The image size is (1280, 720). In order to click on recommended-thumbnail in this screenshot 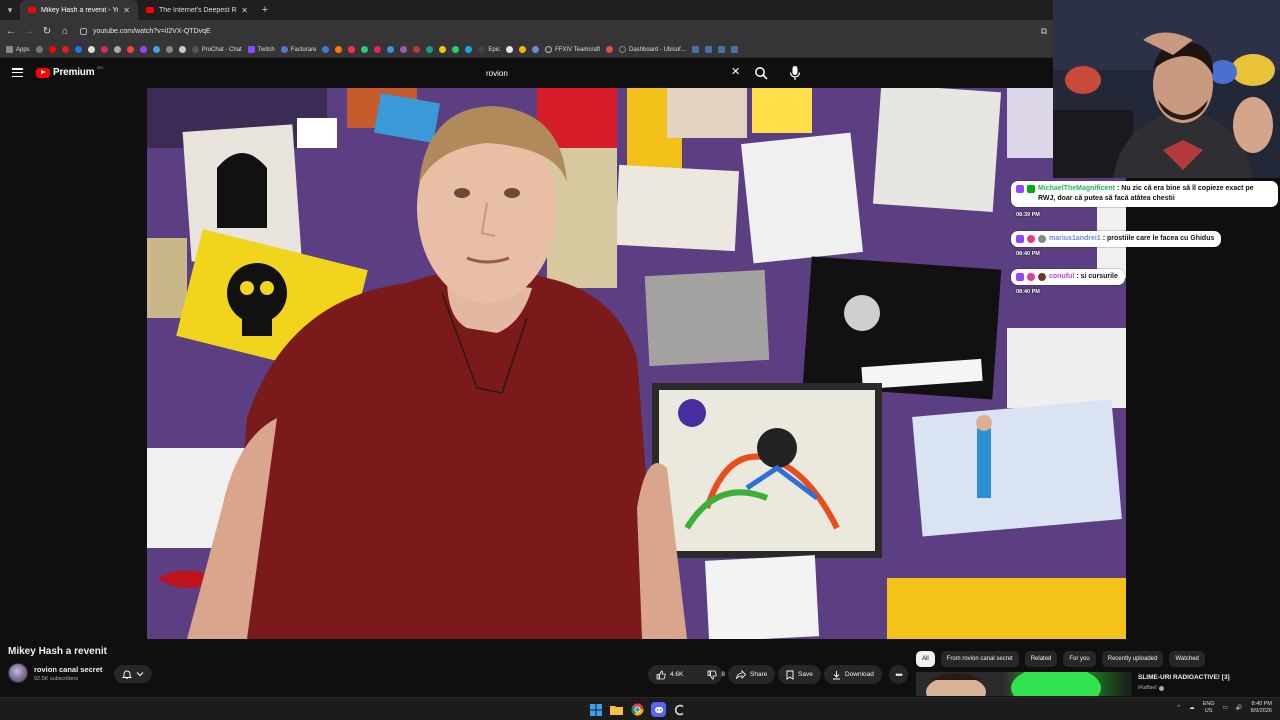, I will do `click(1024, 684)`.